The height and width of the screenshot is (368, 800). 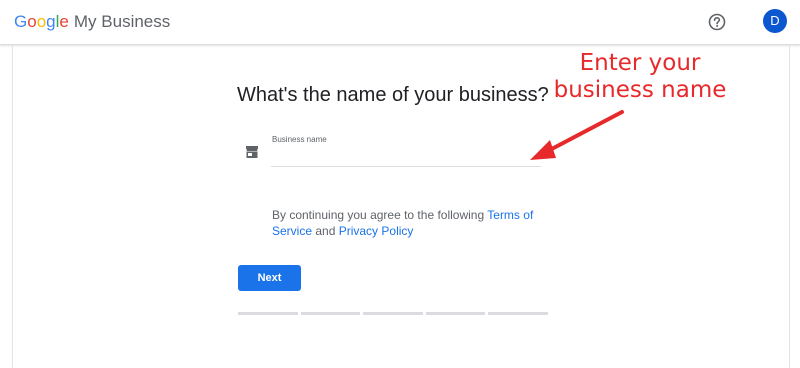 I want to click on logo-letter: g, so click(x=51, y=21).